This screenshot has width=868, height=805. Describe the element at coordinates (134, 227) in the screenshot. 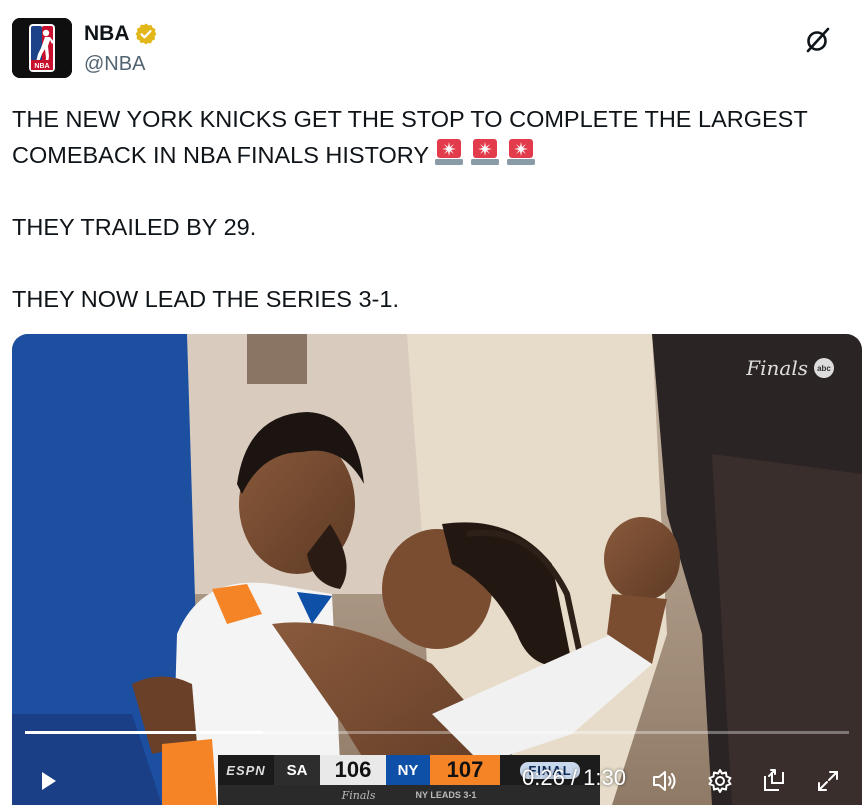

I see `tweet-line-2: THEY TRAILED BY 29.` at that location.